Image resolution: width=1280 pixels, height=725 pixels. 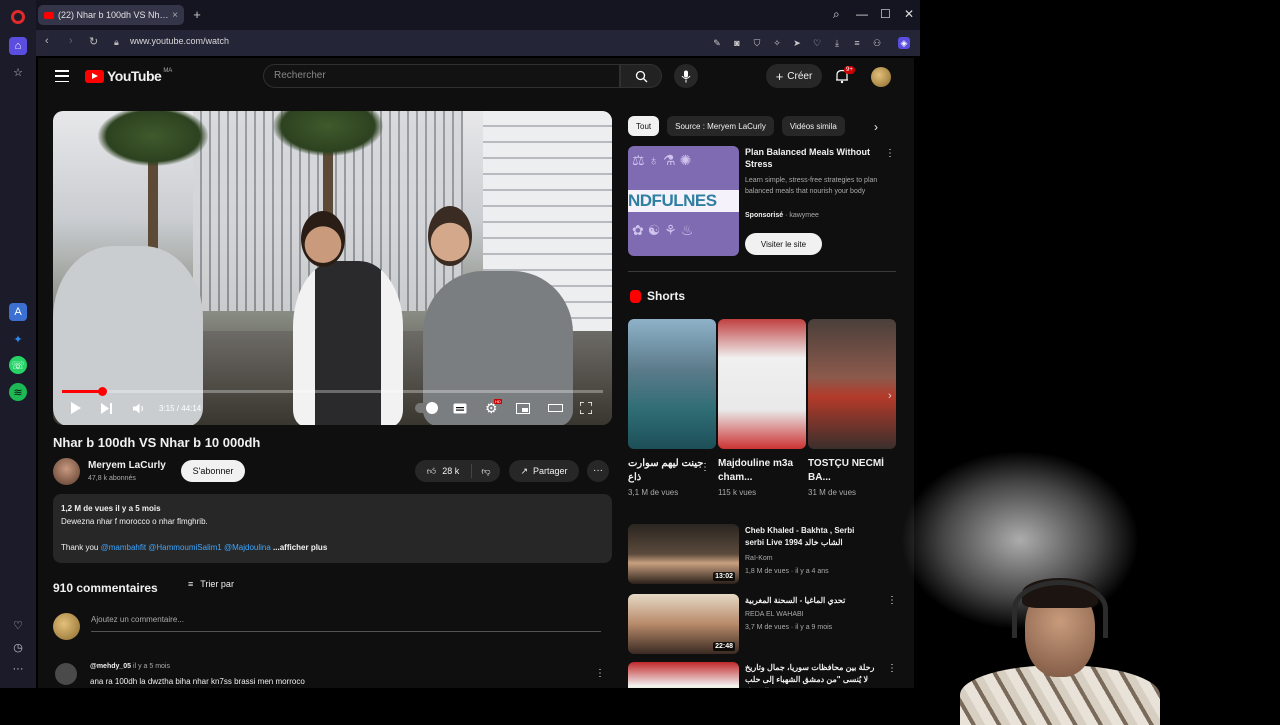 What do you see at coordinates (877, 43) in the screenshot?
I see `profile-icon: ⚇` at bounding box center [877, 43].